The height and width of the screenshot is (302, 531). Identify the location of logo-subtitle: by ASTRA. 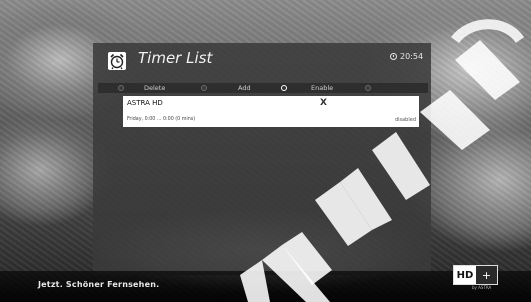
(482, 287).